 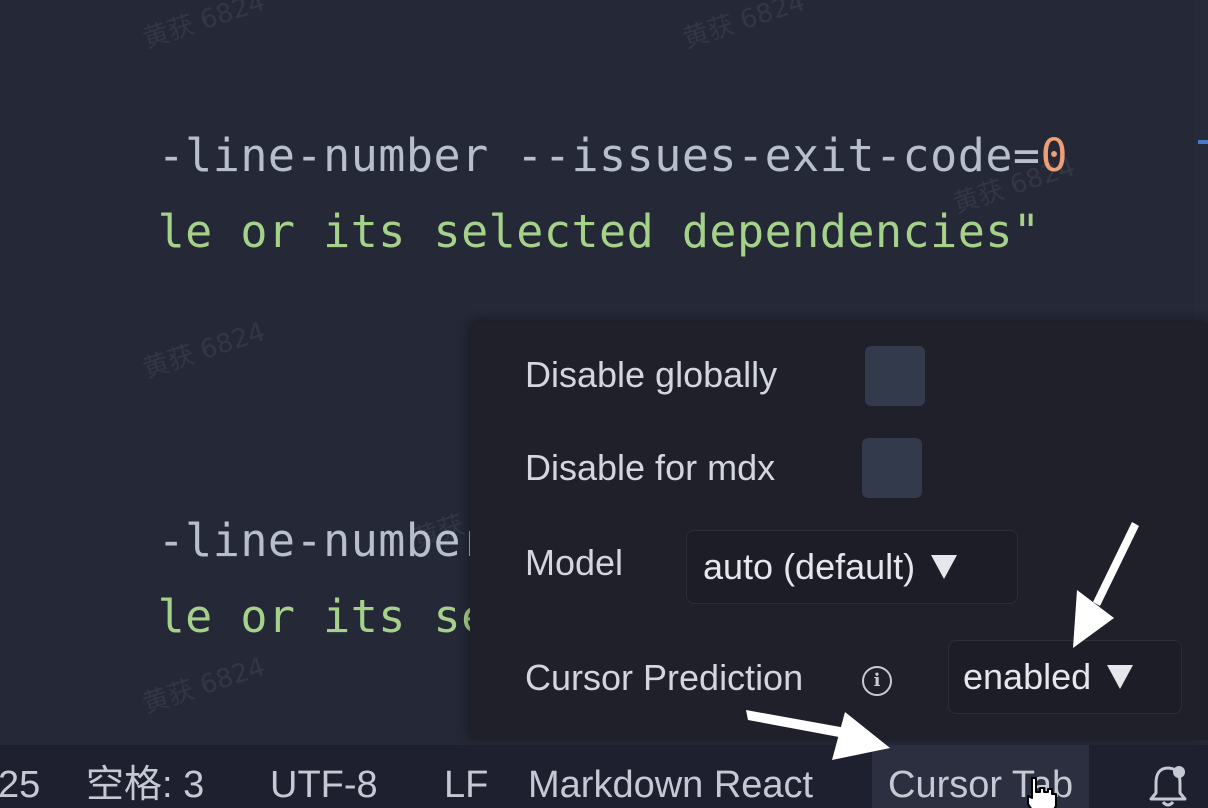 What do you see at coordinates (1054, 155) in the screenshot?
I see `code-token: 0` at bounding box center [1054, 155].